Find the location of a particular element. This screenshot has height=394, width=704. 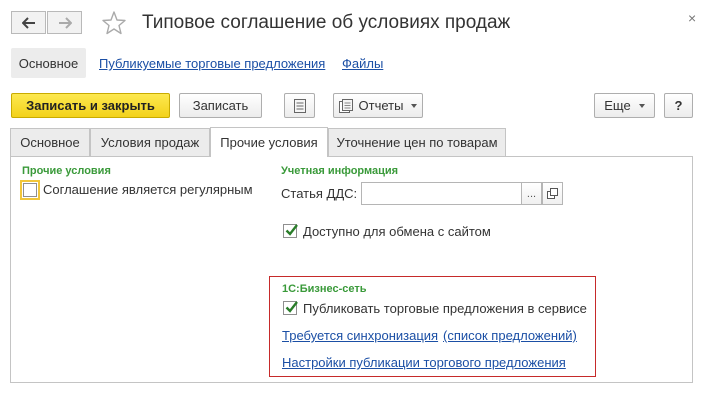

tab-other-conditions: Прочие условия is located at coordinates (269, 142).